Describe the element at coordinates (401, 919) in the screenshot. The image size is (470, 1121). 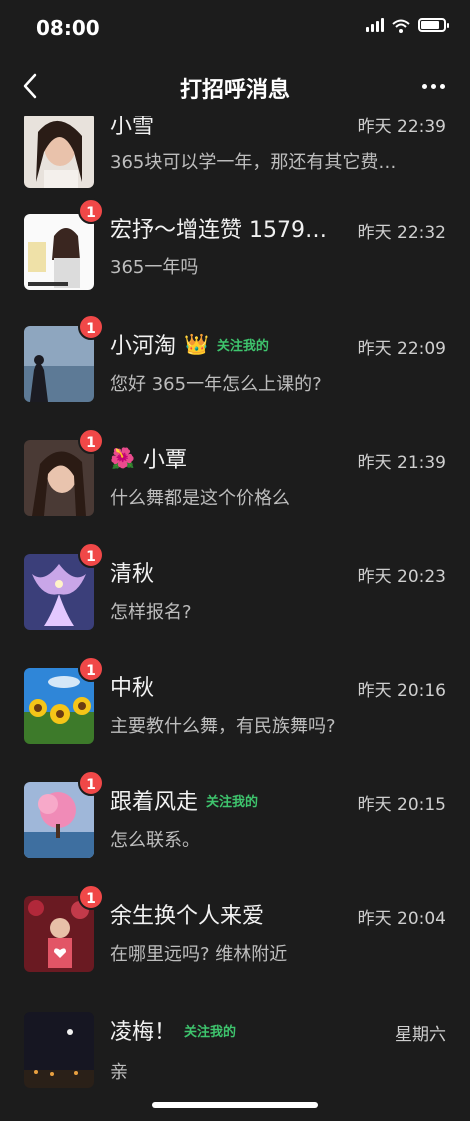
I see `message-time: 昨天 20:04` at that location.